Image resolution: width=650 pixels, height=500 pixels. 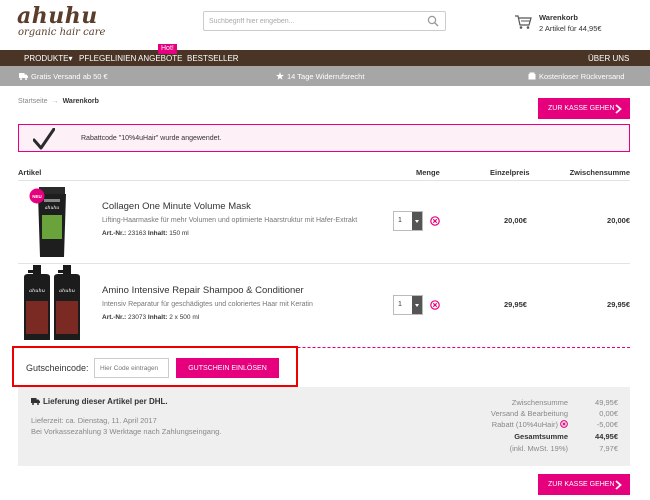 I want to click on voucher-form: Gutscheincode: GUTSCHEIN EINLÖSEN, so click(x=155, y=366).